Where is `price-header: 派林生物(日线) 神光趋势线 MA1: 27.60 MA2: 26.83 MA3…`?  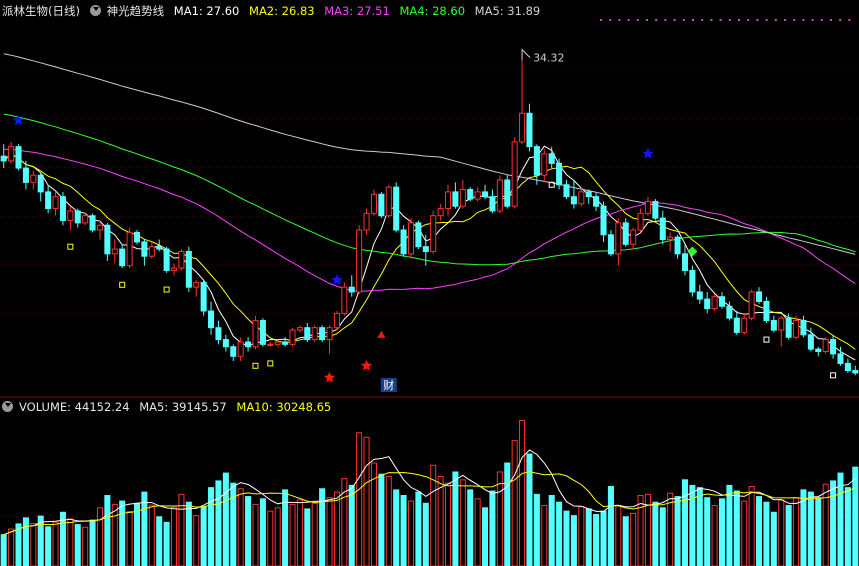
price-header: 派林生物(日线) 神光趋势线 MA1: 27.60 MA2: 26.83 MA3… is located at coordinates (274, 11).